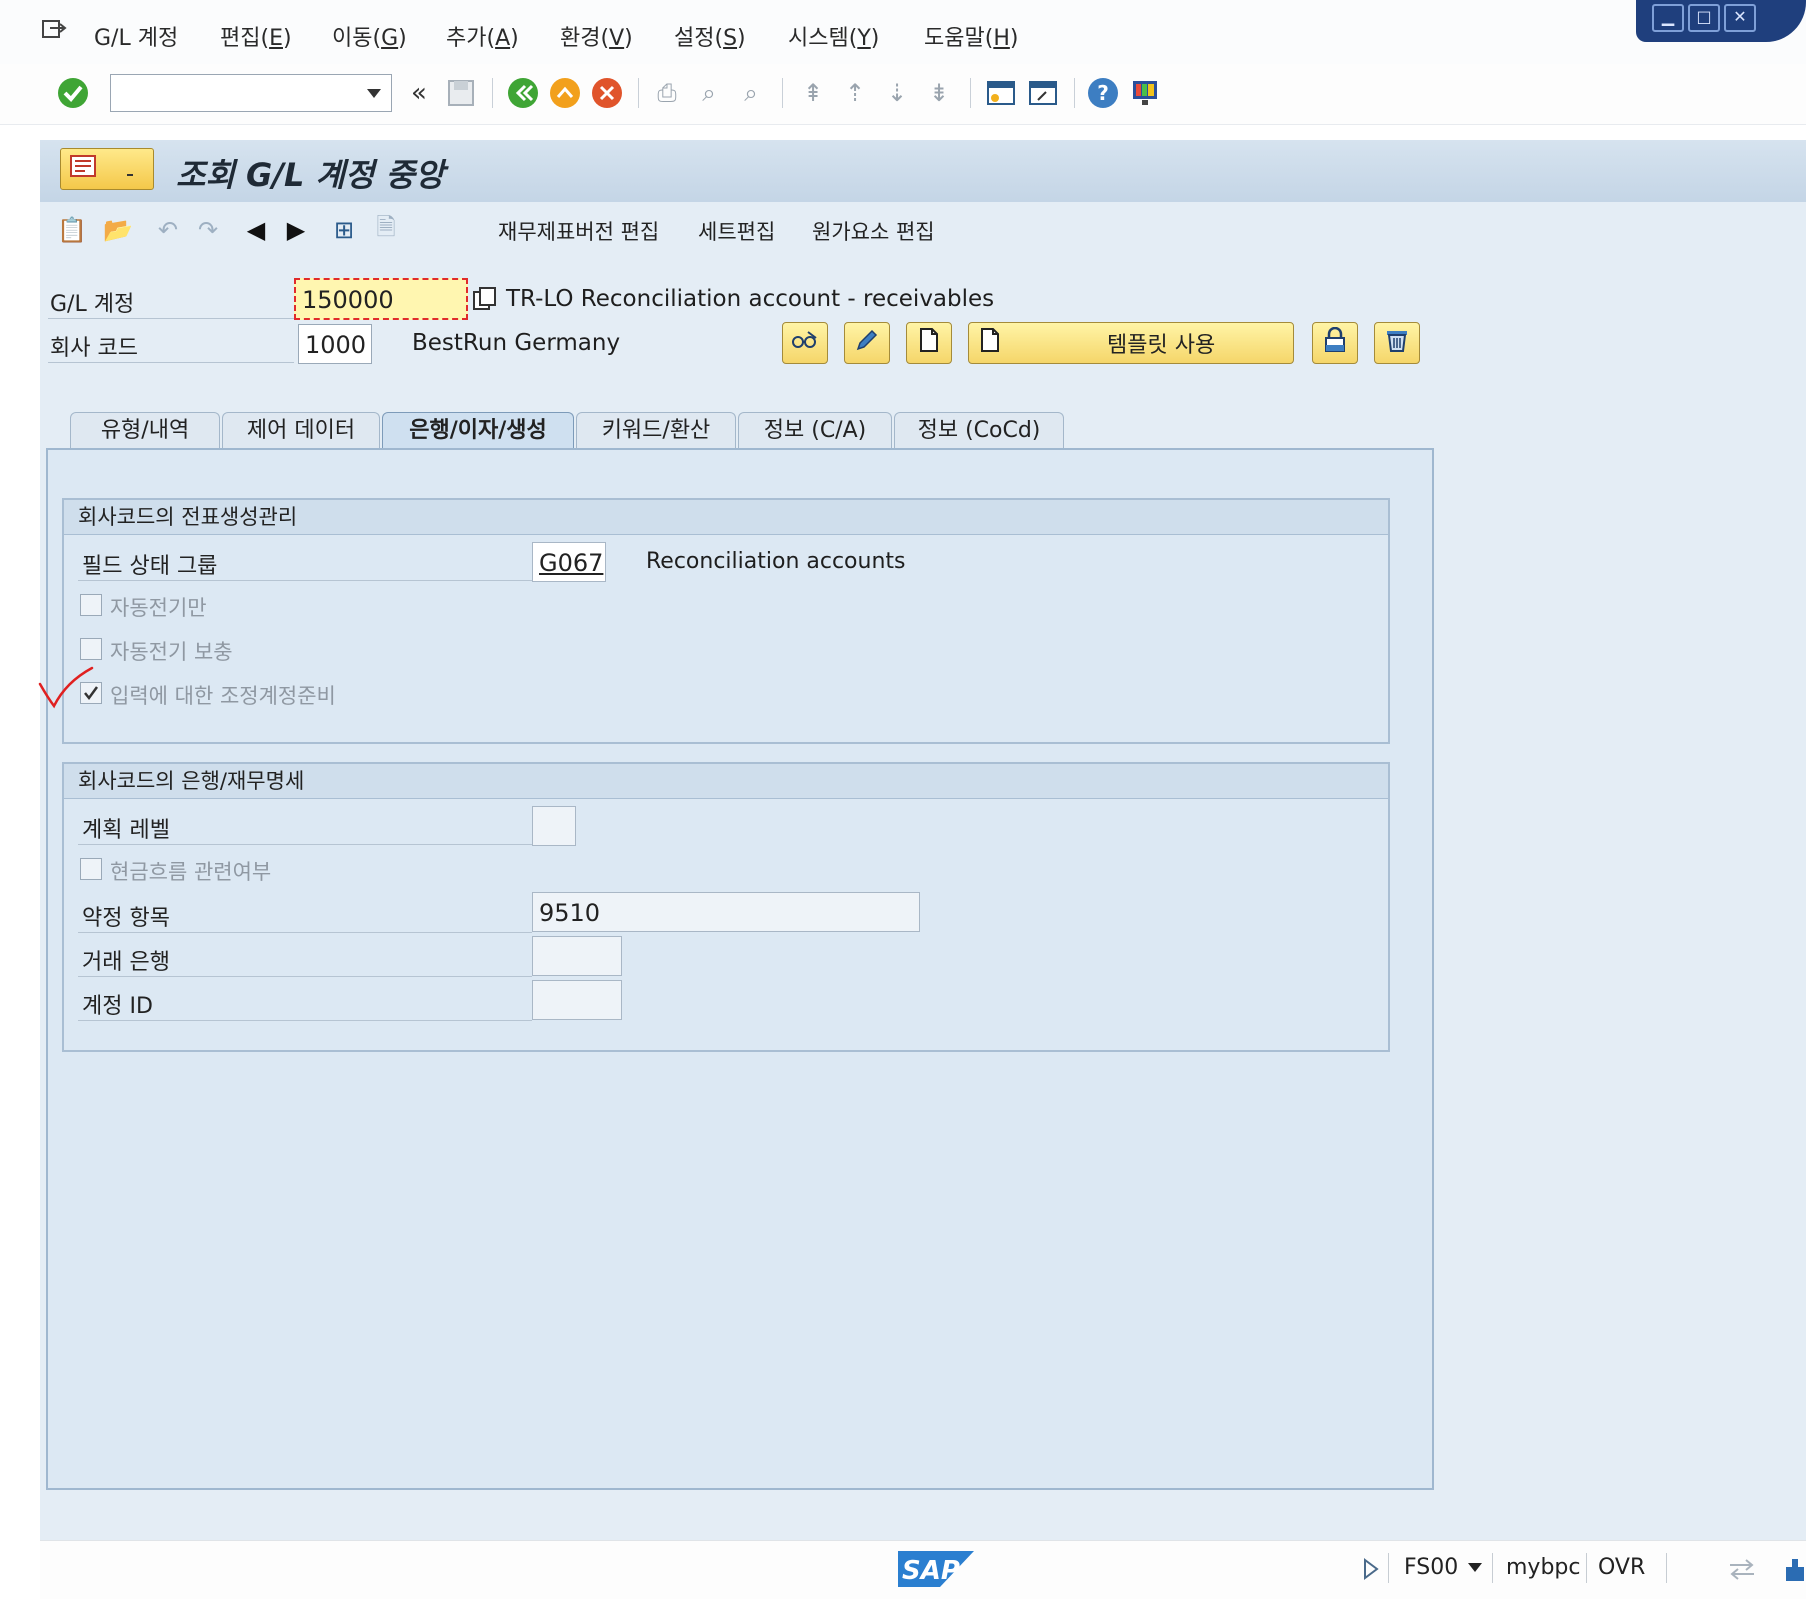  Describe the element at coordinates (126, 830) in the screenshot. I see `planning-level-label: 계획 레벨` at that location.